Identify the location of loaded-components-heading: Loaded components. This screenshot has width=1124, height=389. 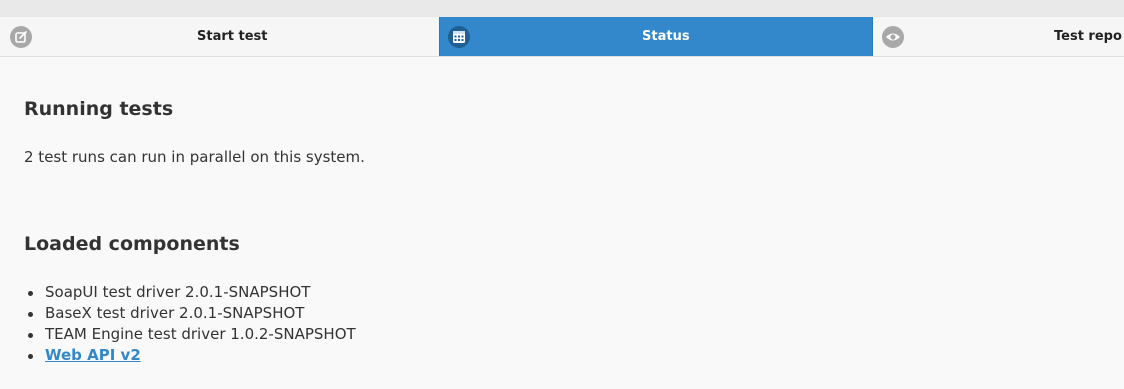
(132, 244).